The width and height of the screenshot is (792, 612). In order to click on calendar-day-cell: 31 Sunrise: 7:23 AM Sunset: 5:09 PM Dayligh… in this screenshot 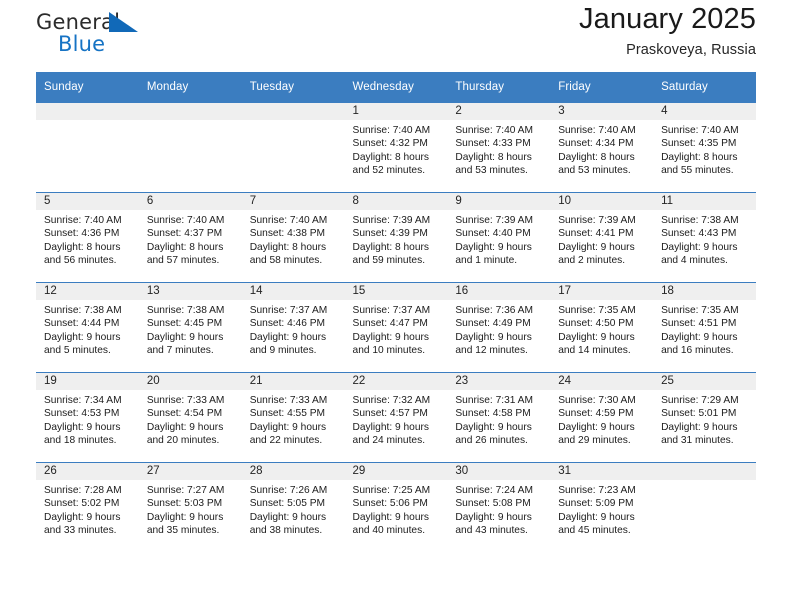, I will do `click(602, 507)`.